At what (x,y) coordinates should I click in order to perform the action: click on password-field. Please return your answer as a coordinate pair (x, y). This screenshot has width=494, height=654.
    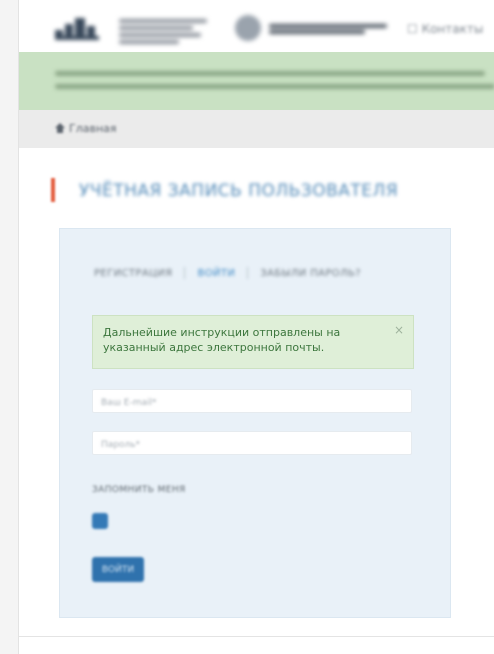
    Looking at the image, I should click on (252, 443).